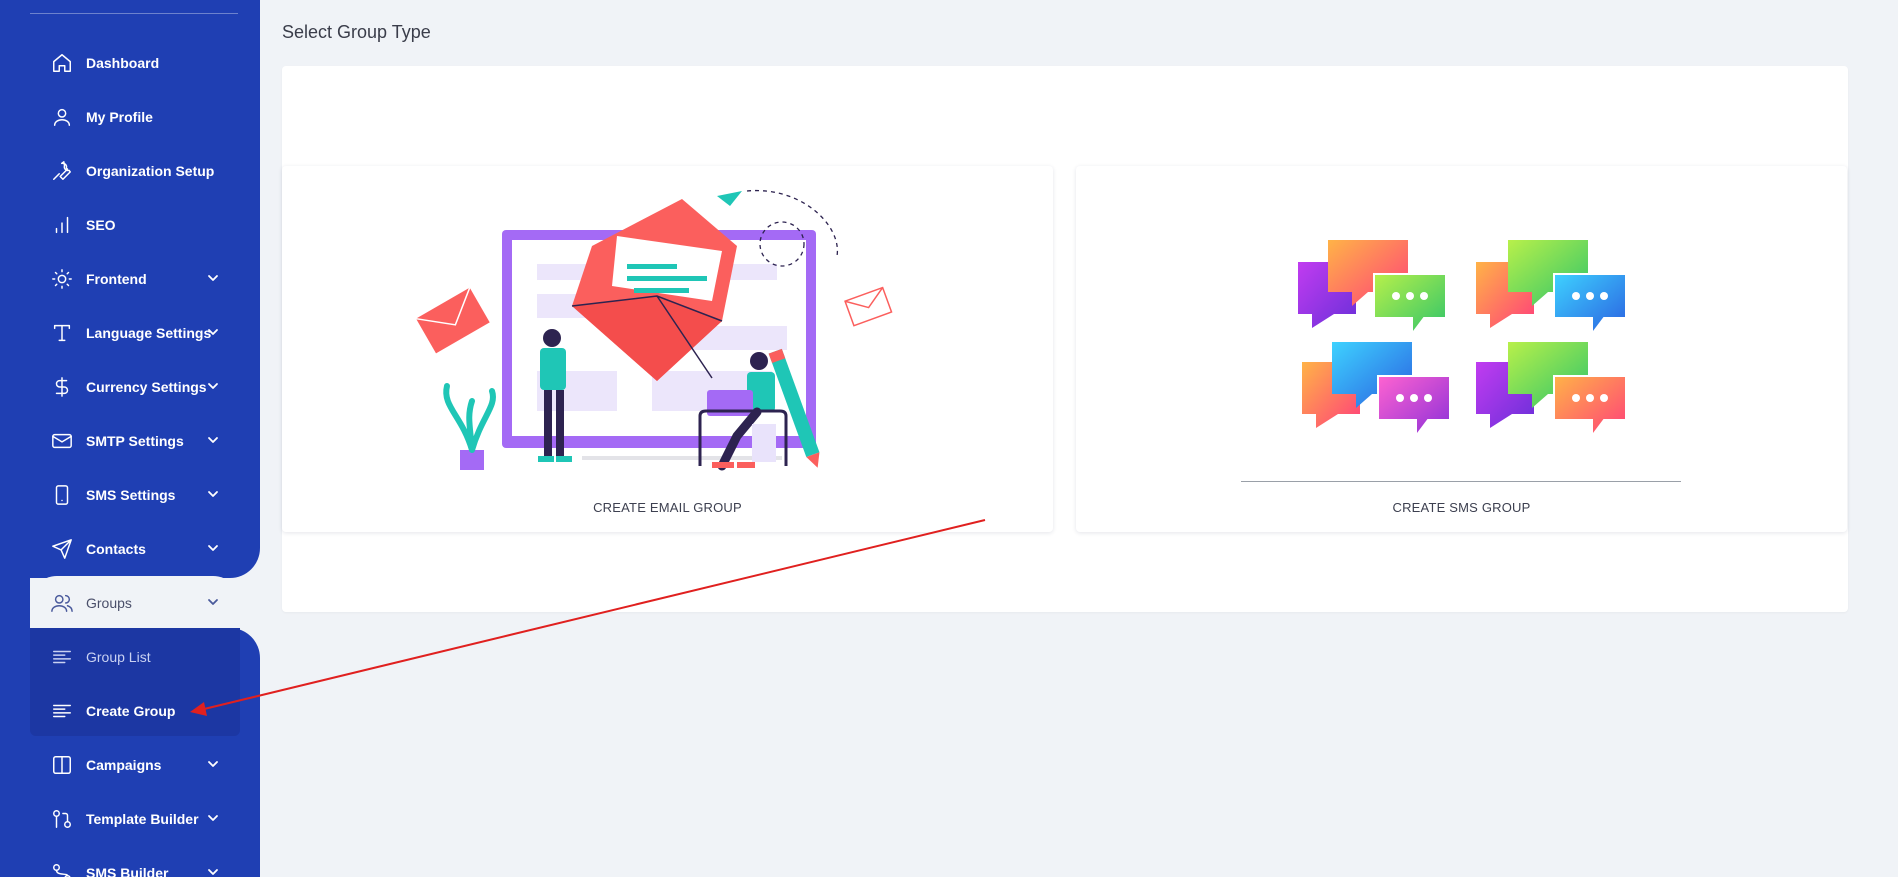  I want to click on git-branch-icon, so click(62, 869).